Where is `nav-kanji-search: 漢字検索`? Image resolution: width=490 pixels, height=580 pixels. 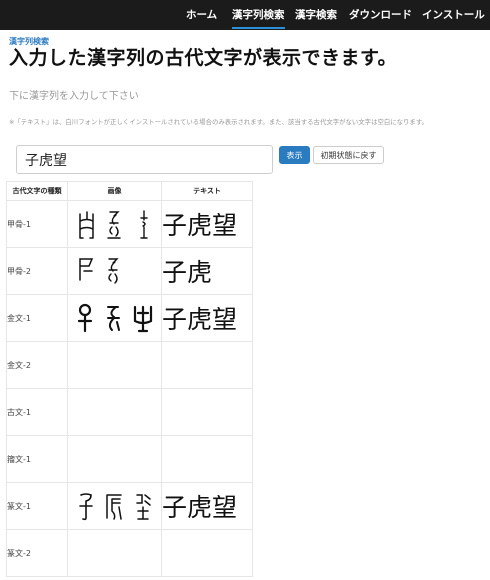 nav-kanji-search: 漢字検索 is located at coordinates (316, 15).